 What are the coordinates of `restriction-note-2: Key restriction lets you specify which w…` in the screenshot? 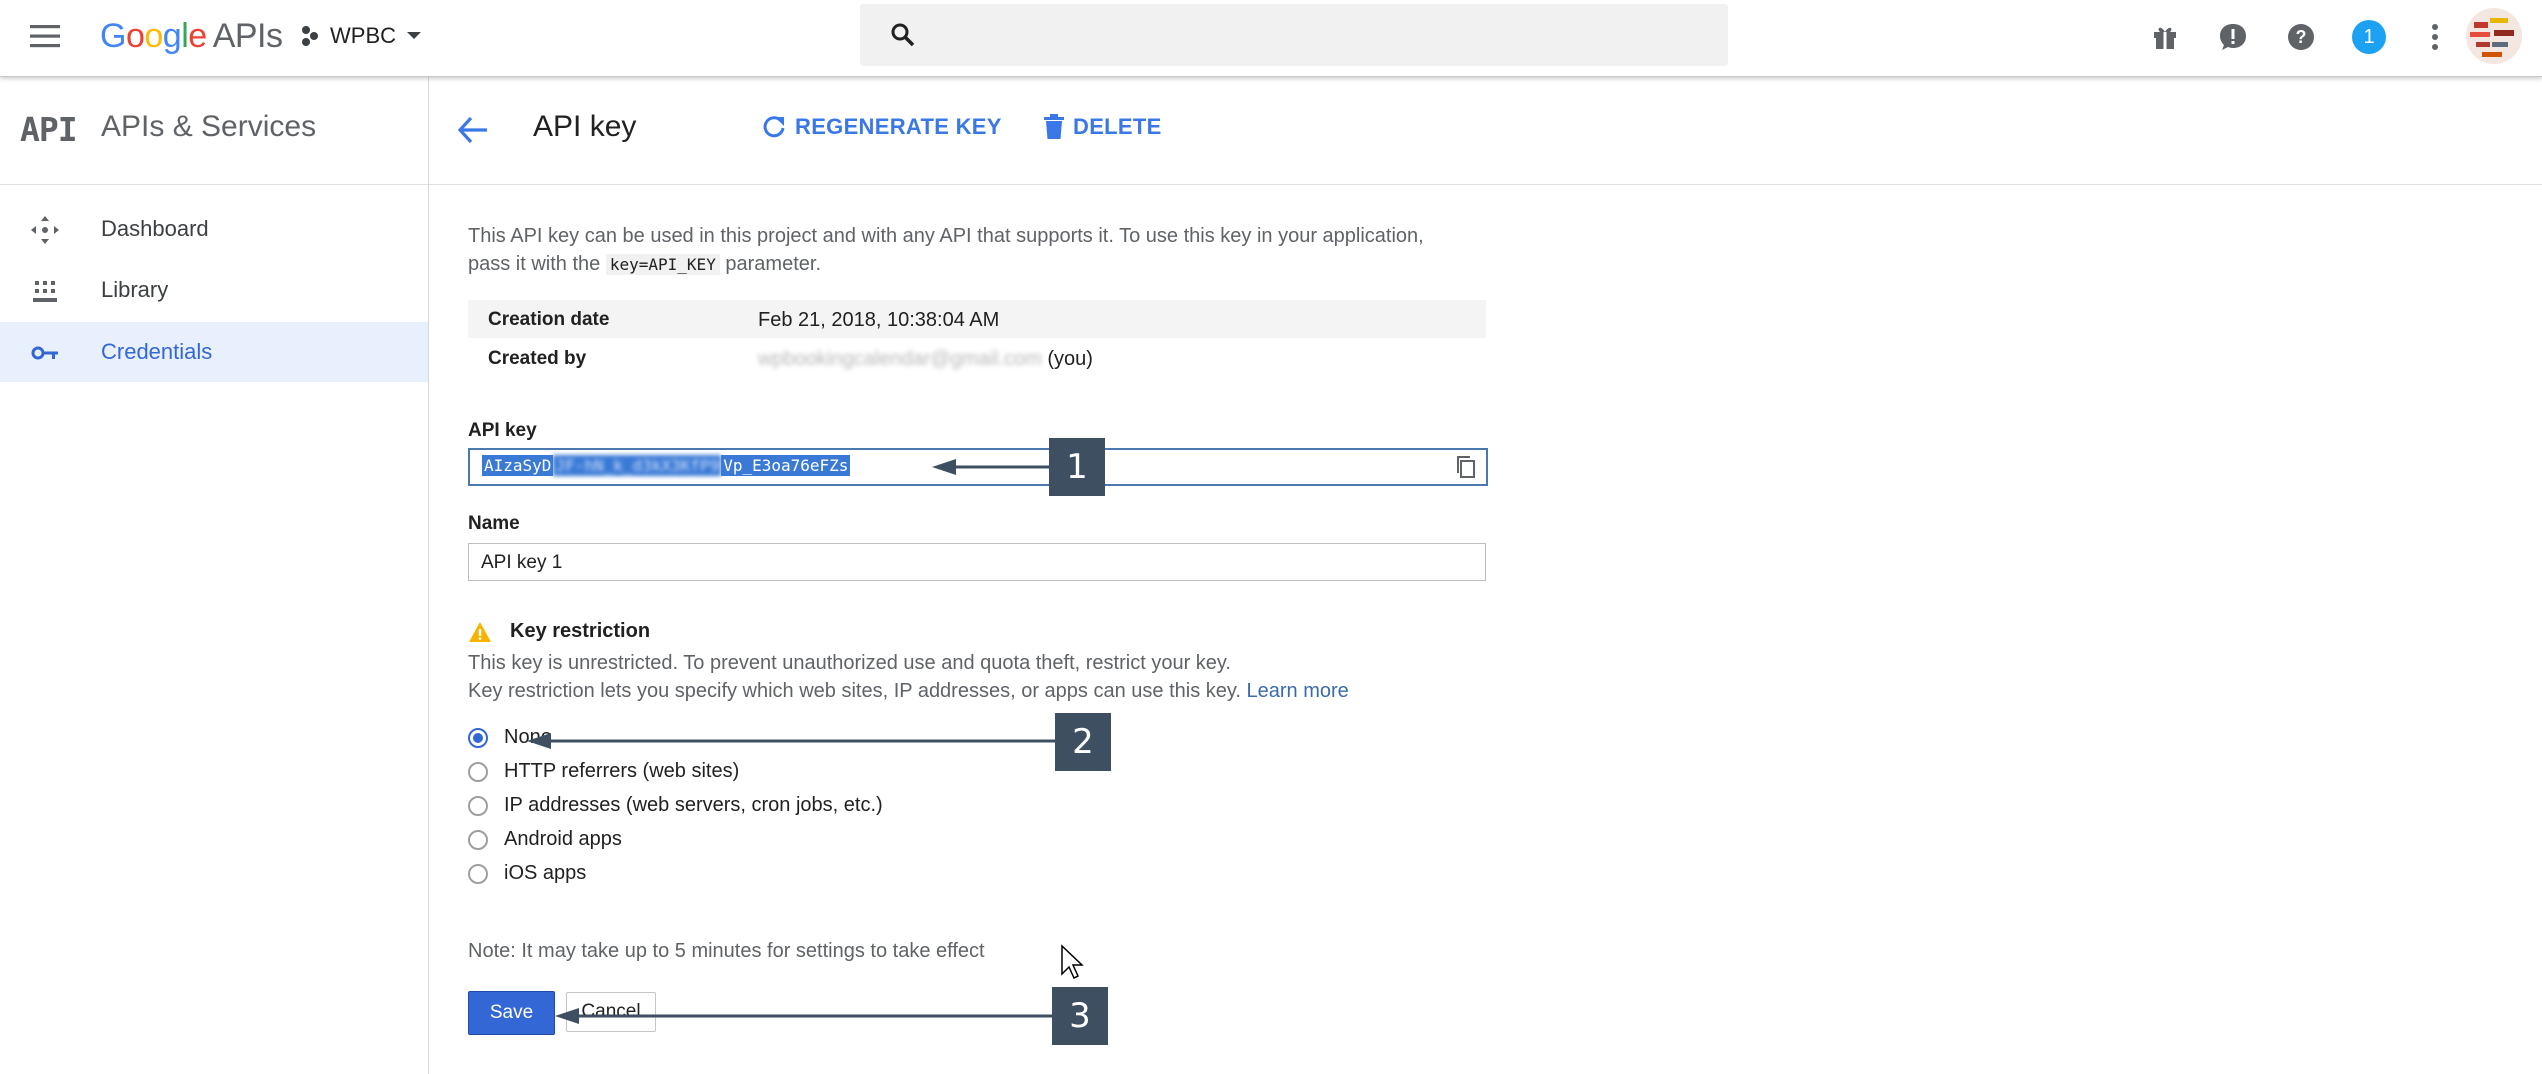 It's located at (908, 691).